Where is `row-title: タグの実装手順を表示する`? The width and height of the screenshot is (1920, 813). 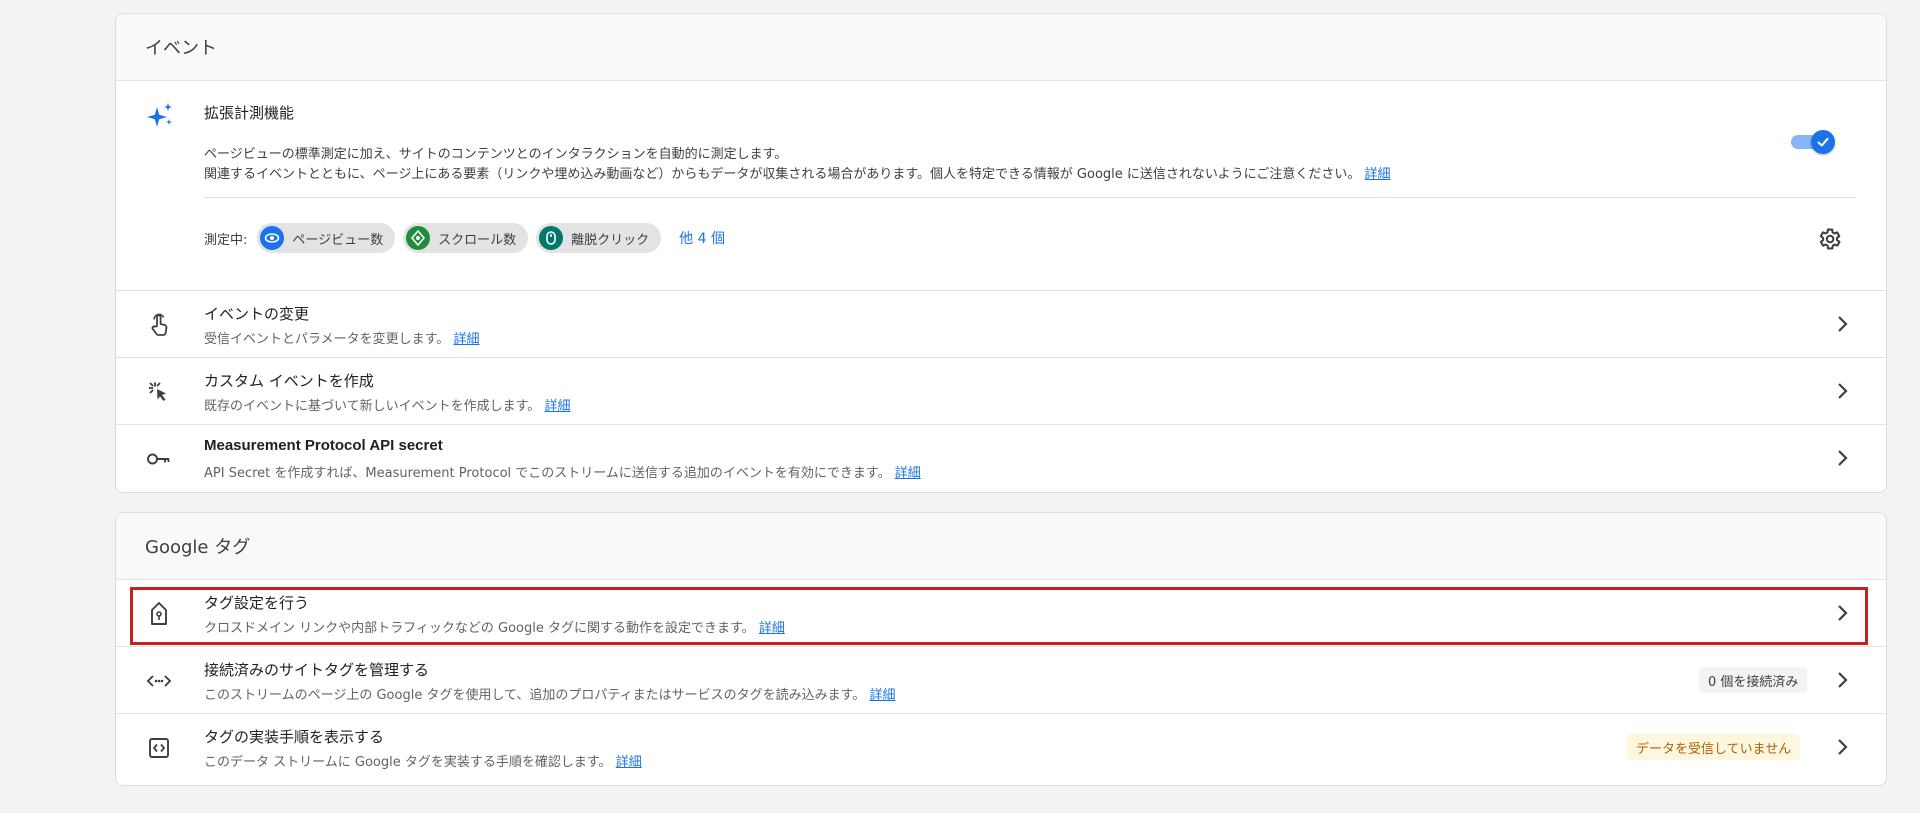
row-title: タグの実装手順を表示する is located at coordinates (294, 737).